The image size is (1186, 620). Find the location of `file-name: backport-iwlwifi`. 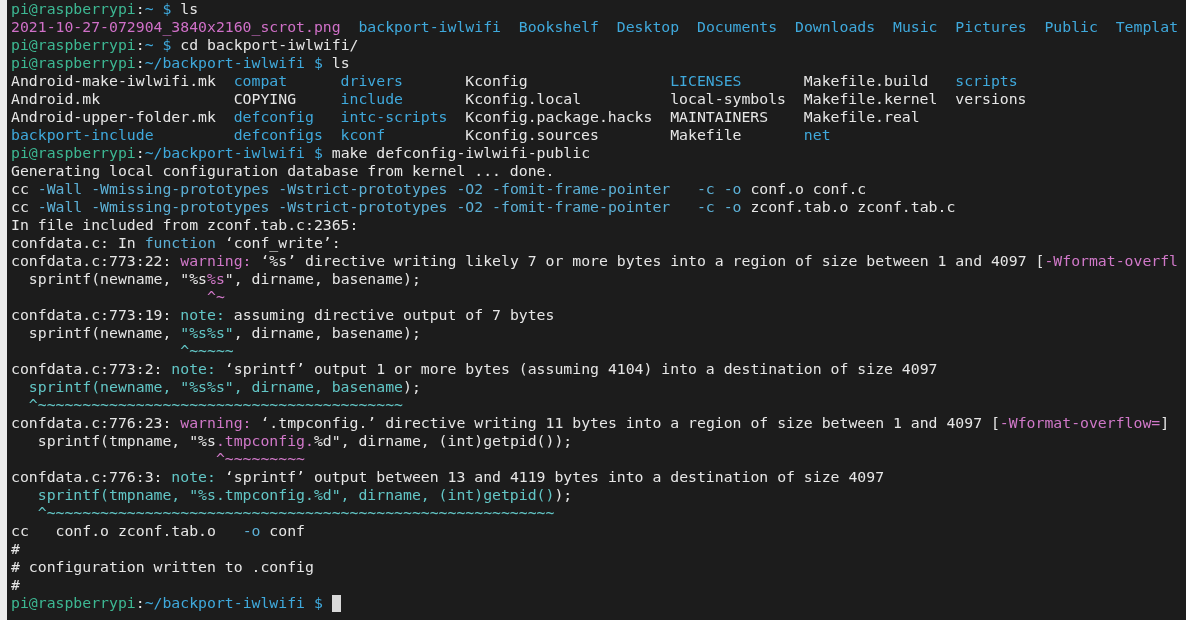

file-name: backport-iwlwifi is located at coordinates (429, 27).